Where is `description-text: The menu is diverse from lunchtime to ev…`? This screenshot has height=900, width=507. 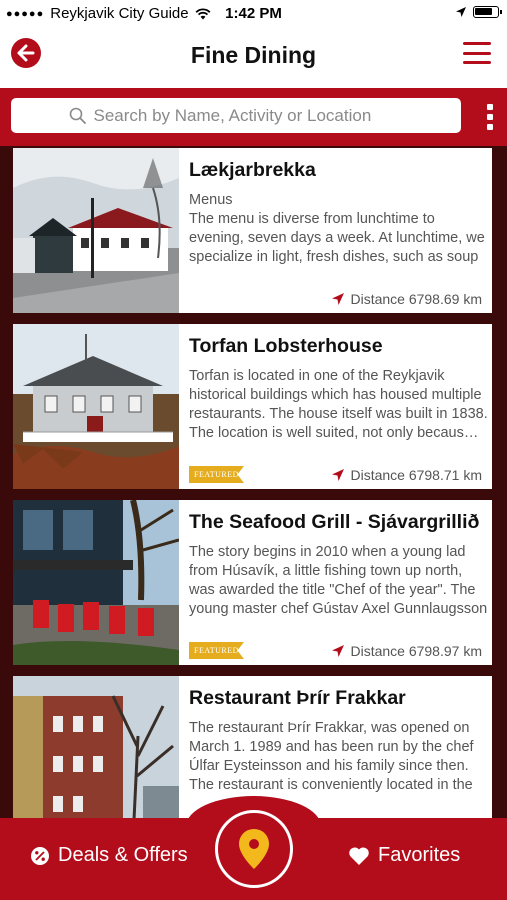
description-text: The menu is diverse from lunchtime to ev… is located at coordinates (337, 238).